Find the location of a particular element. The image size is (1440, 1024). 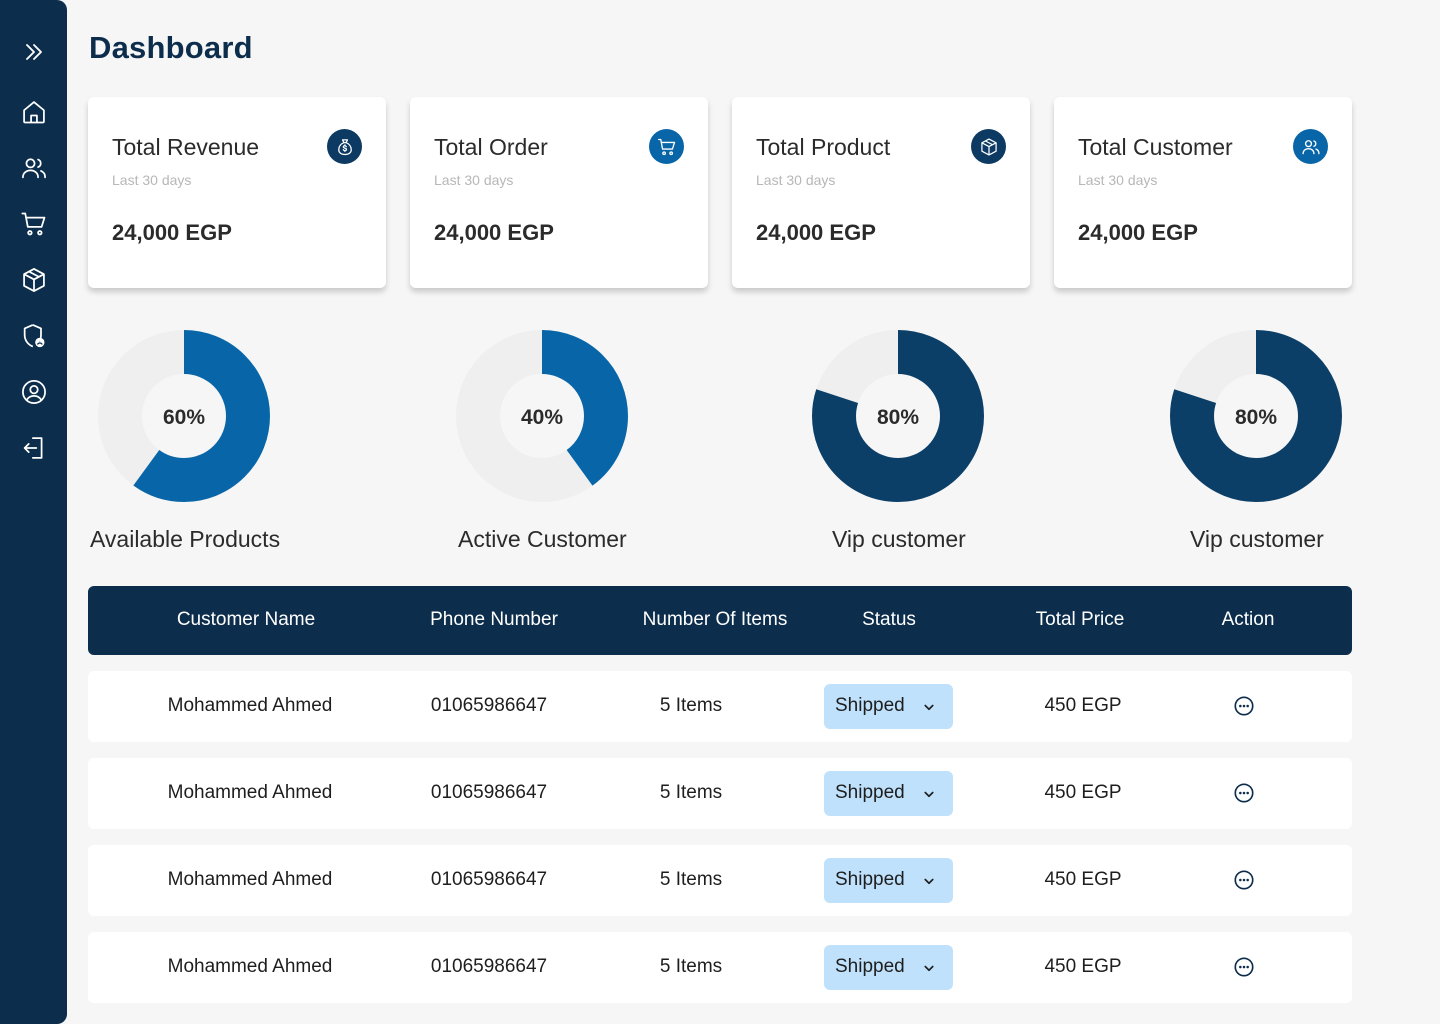

stat-card-revenue: Total Revenue Last 30 days 24,000 EGP is located at coordinates (237, 192).